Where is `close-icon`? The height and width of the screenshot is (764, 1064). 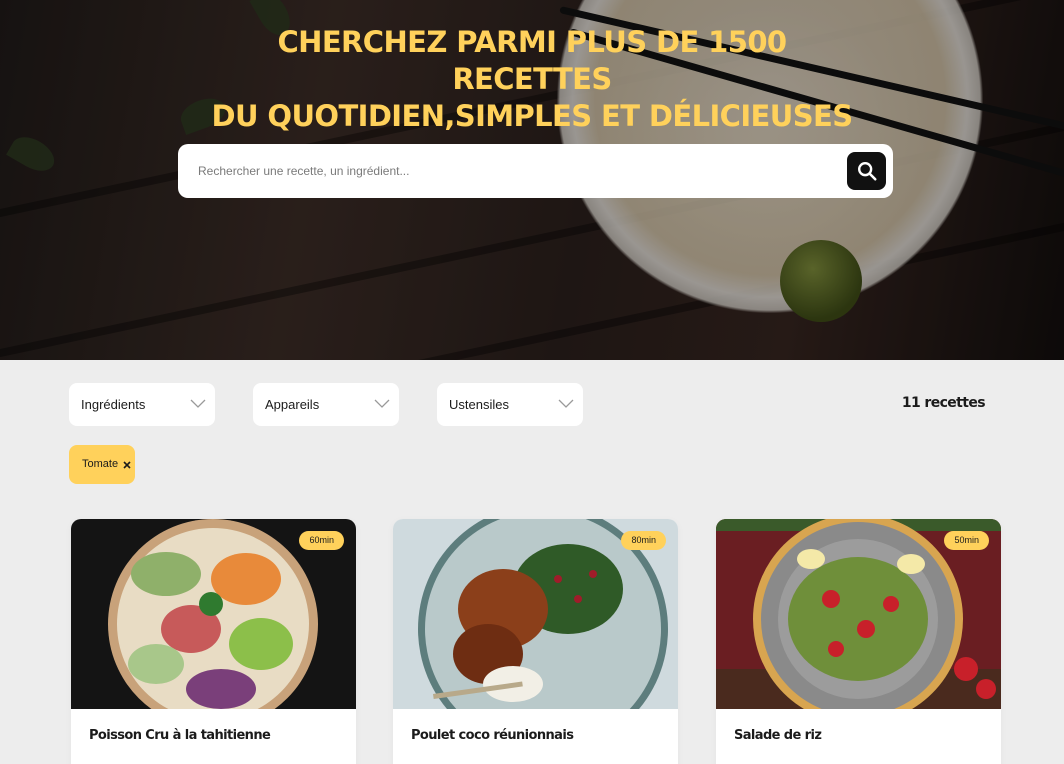
close-icon is located at coordinates (127, 465).